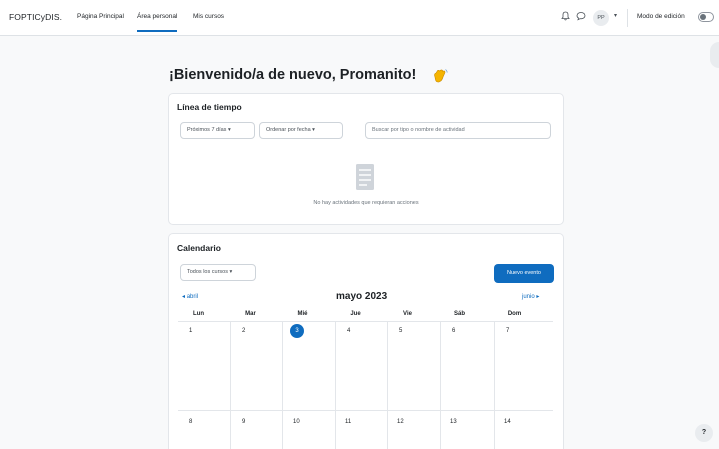 The height and width of the screenshot is (449, 719). Describe the element at coordinates (348, 422) in the screenshot. I see `calendar-day: 11` at that location.